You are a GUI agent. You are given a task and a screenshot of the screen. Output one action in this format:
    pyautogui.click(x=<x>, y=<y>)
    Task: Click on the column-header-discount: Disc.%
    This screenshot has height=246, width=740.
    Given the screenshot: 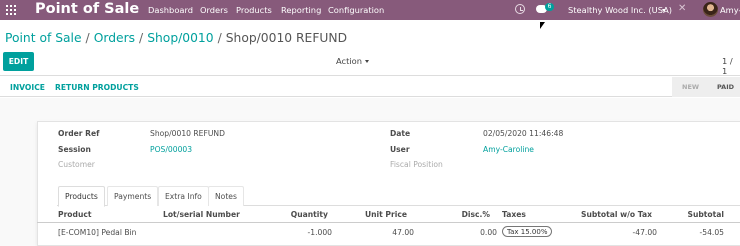 What is the action you would take?
    pyautogui.click(x=470, y=214)
    